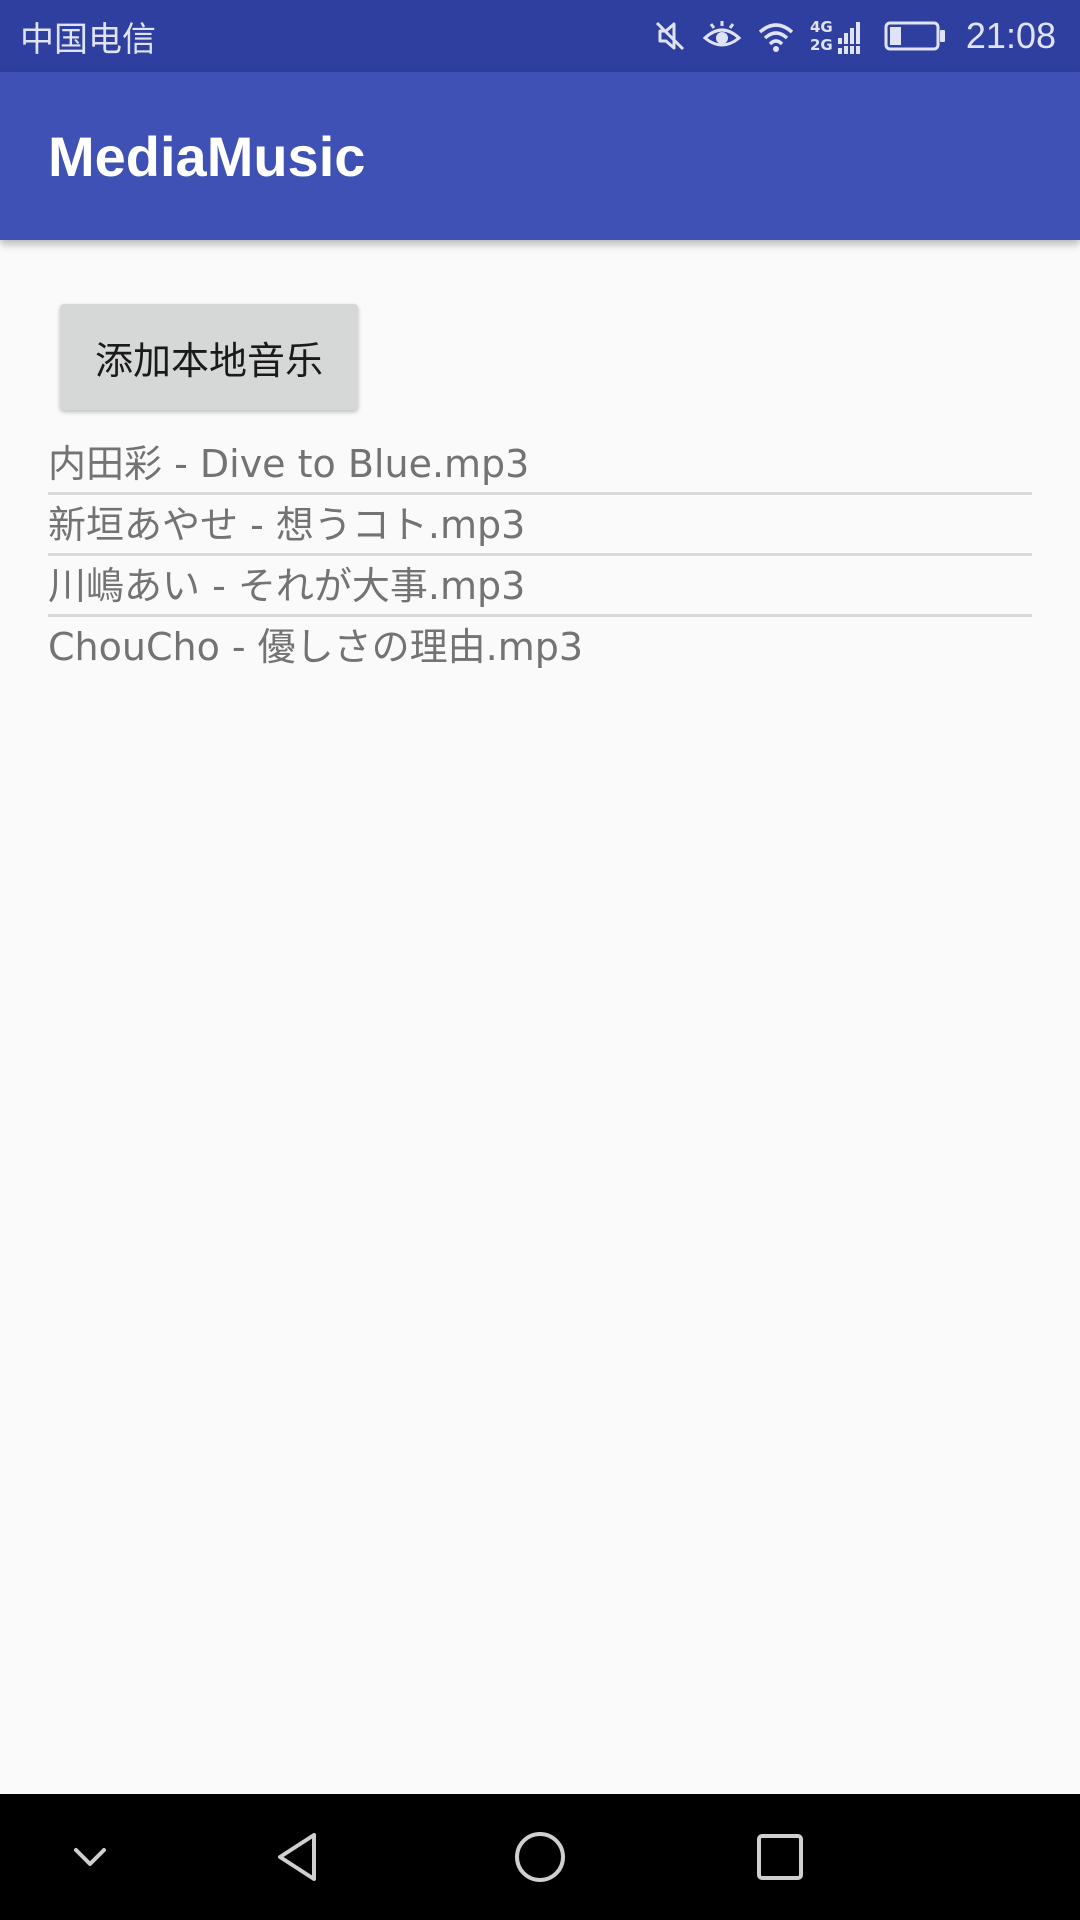  What do you see at coordinates (540, 36) in the screenshot?
I see `status-bar: 中国电信 4G 2G 21:08` at bounding box center [540, 36].